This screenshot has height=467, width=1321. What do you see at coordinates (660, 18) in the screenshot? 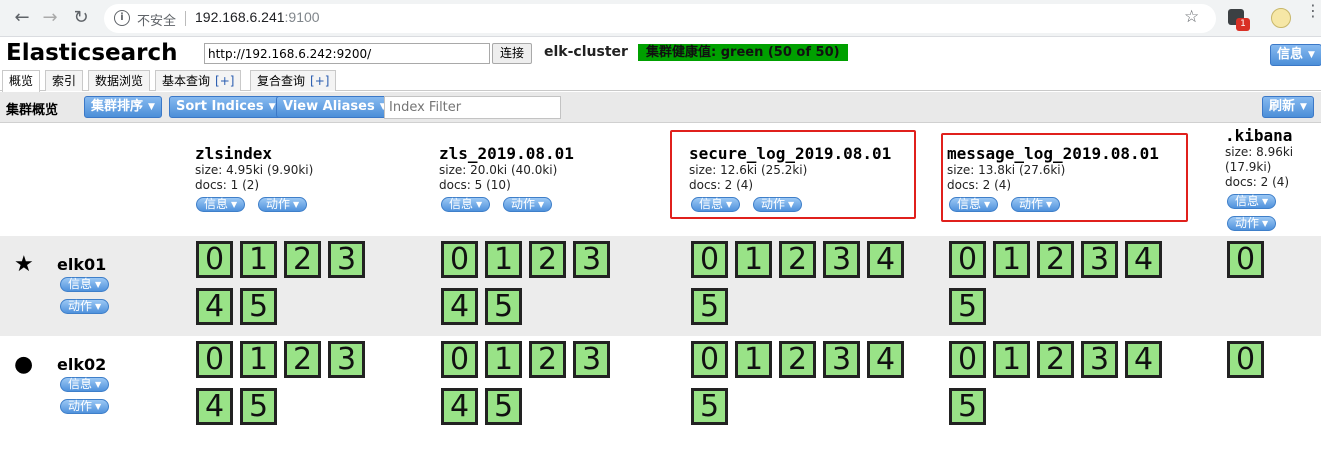
I see `address-bar: i 不安全 192.168.6.241:9100` at bounding box center [660, 18].